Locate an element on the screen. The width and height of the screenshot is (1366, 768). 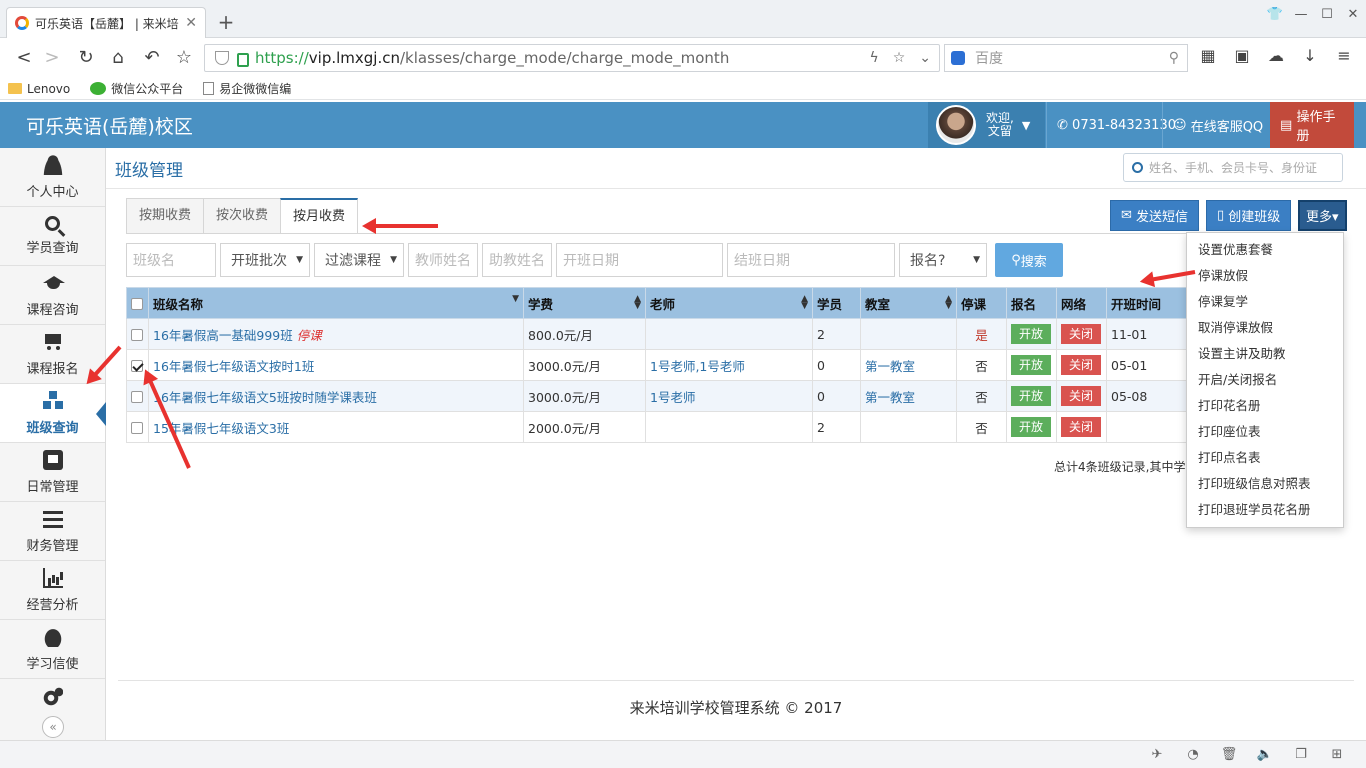
sidebar-item-student-query: 学员查询 is located at coordinates (52, 236).